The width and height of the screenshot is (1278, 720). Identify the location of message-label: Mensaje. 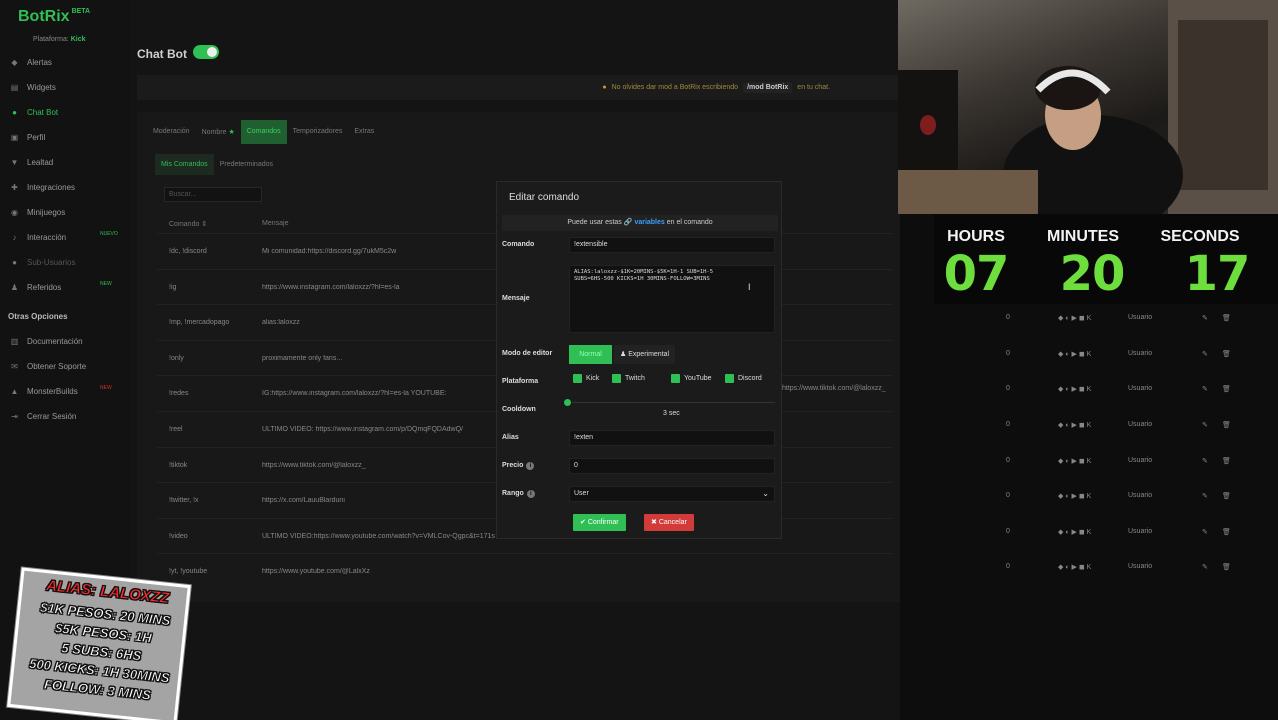
(516, 298).